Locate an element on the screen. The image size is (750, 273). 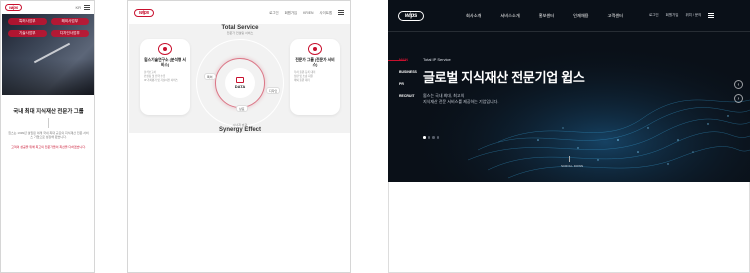
nav-pr: 홍보센터 is located at coordinates (546, 16).